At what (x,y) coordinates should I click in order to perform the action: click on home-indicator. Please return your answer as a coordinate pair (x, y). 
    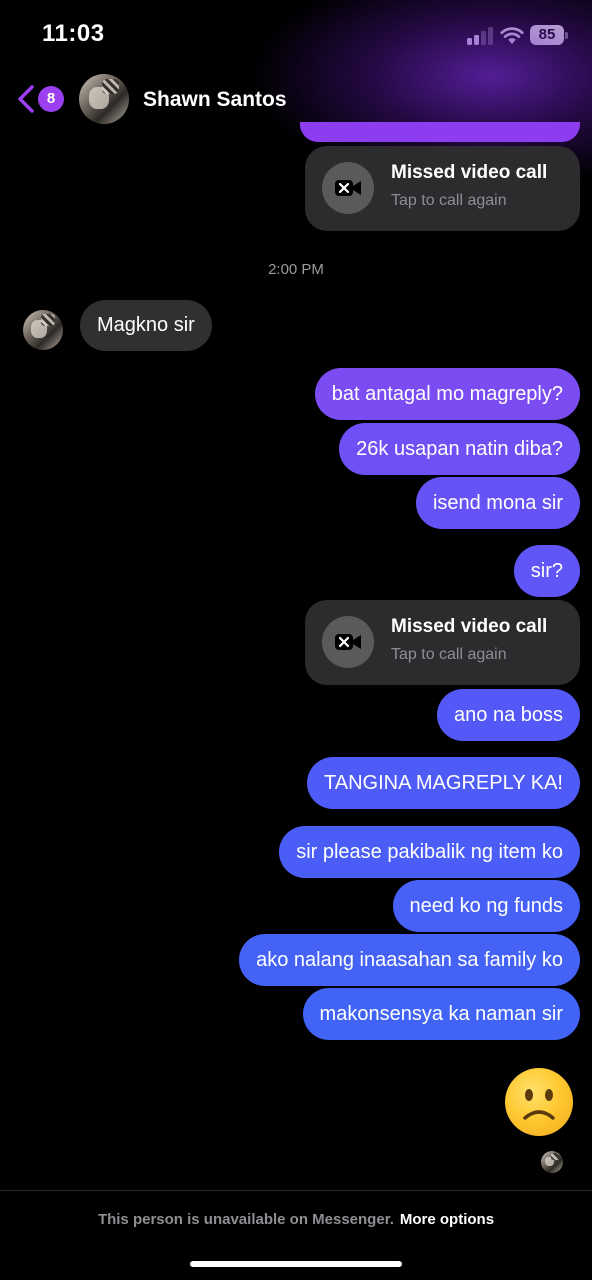
    Looking at the image, I should click on (296, 1264).